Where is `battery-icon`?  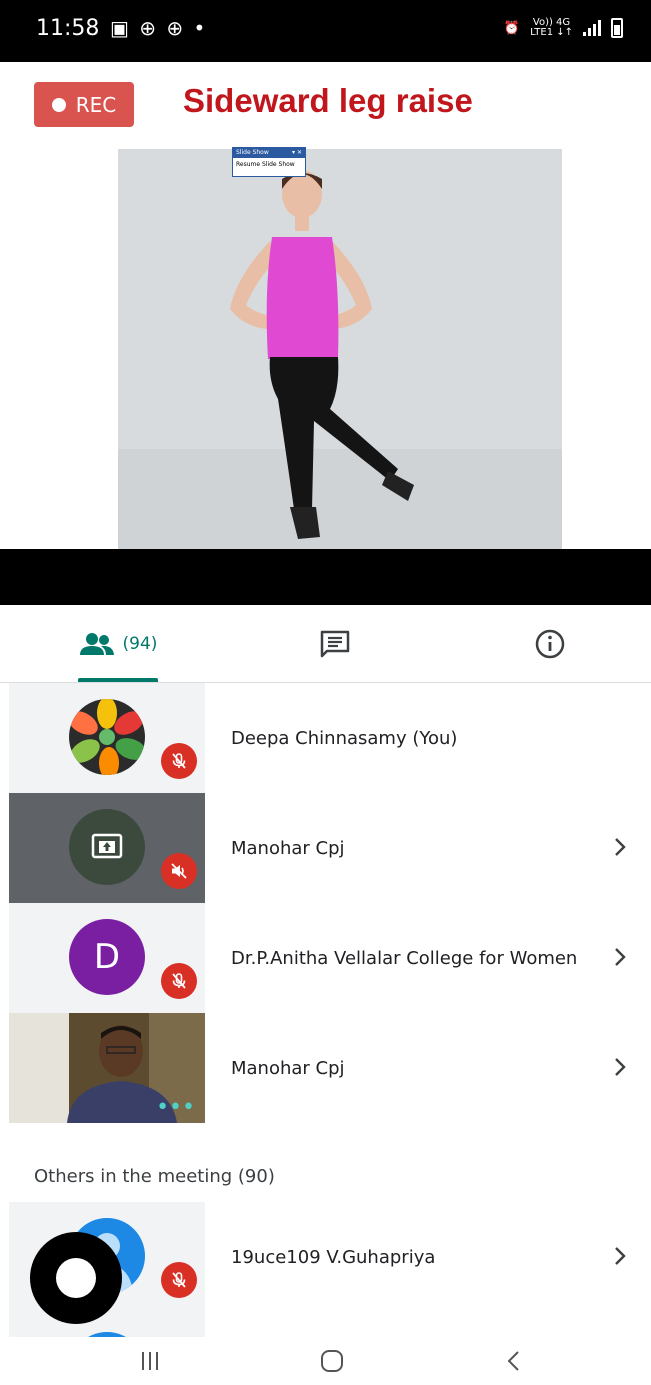 battery-icon is located at coordinates (617, 28).